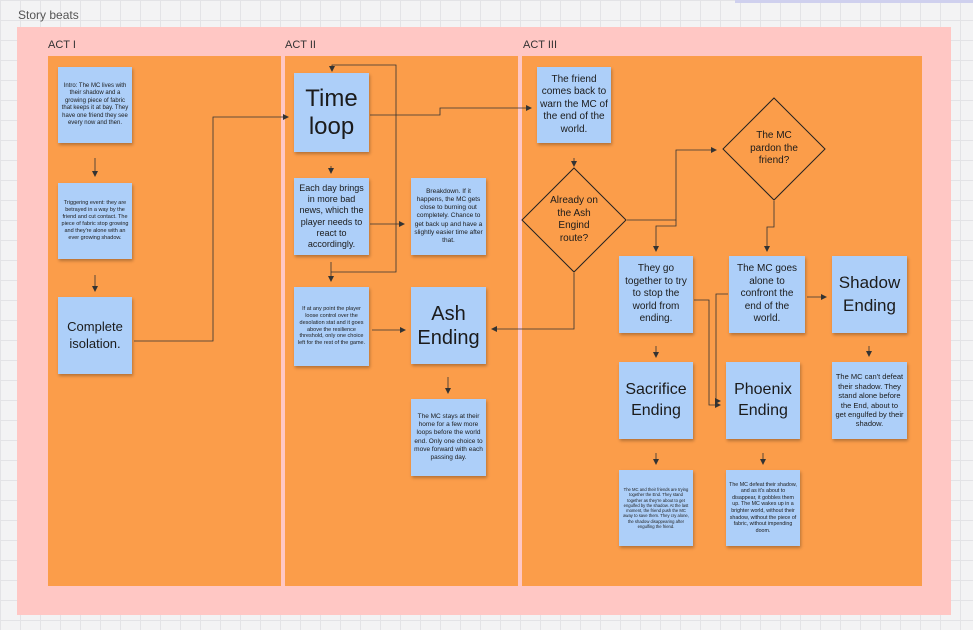  I want to click on connector-timeloop-to-friend, so click(451, 110).